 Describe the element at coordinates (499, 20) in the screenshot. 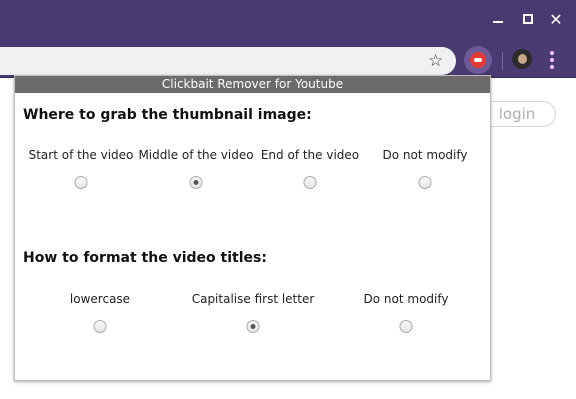

I see `minimize-icon` at that location.